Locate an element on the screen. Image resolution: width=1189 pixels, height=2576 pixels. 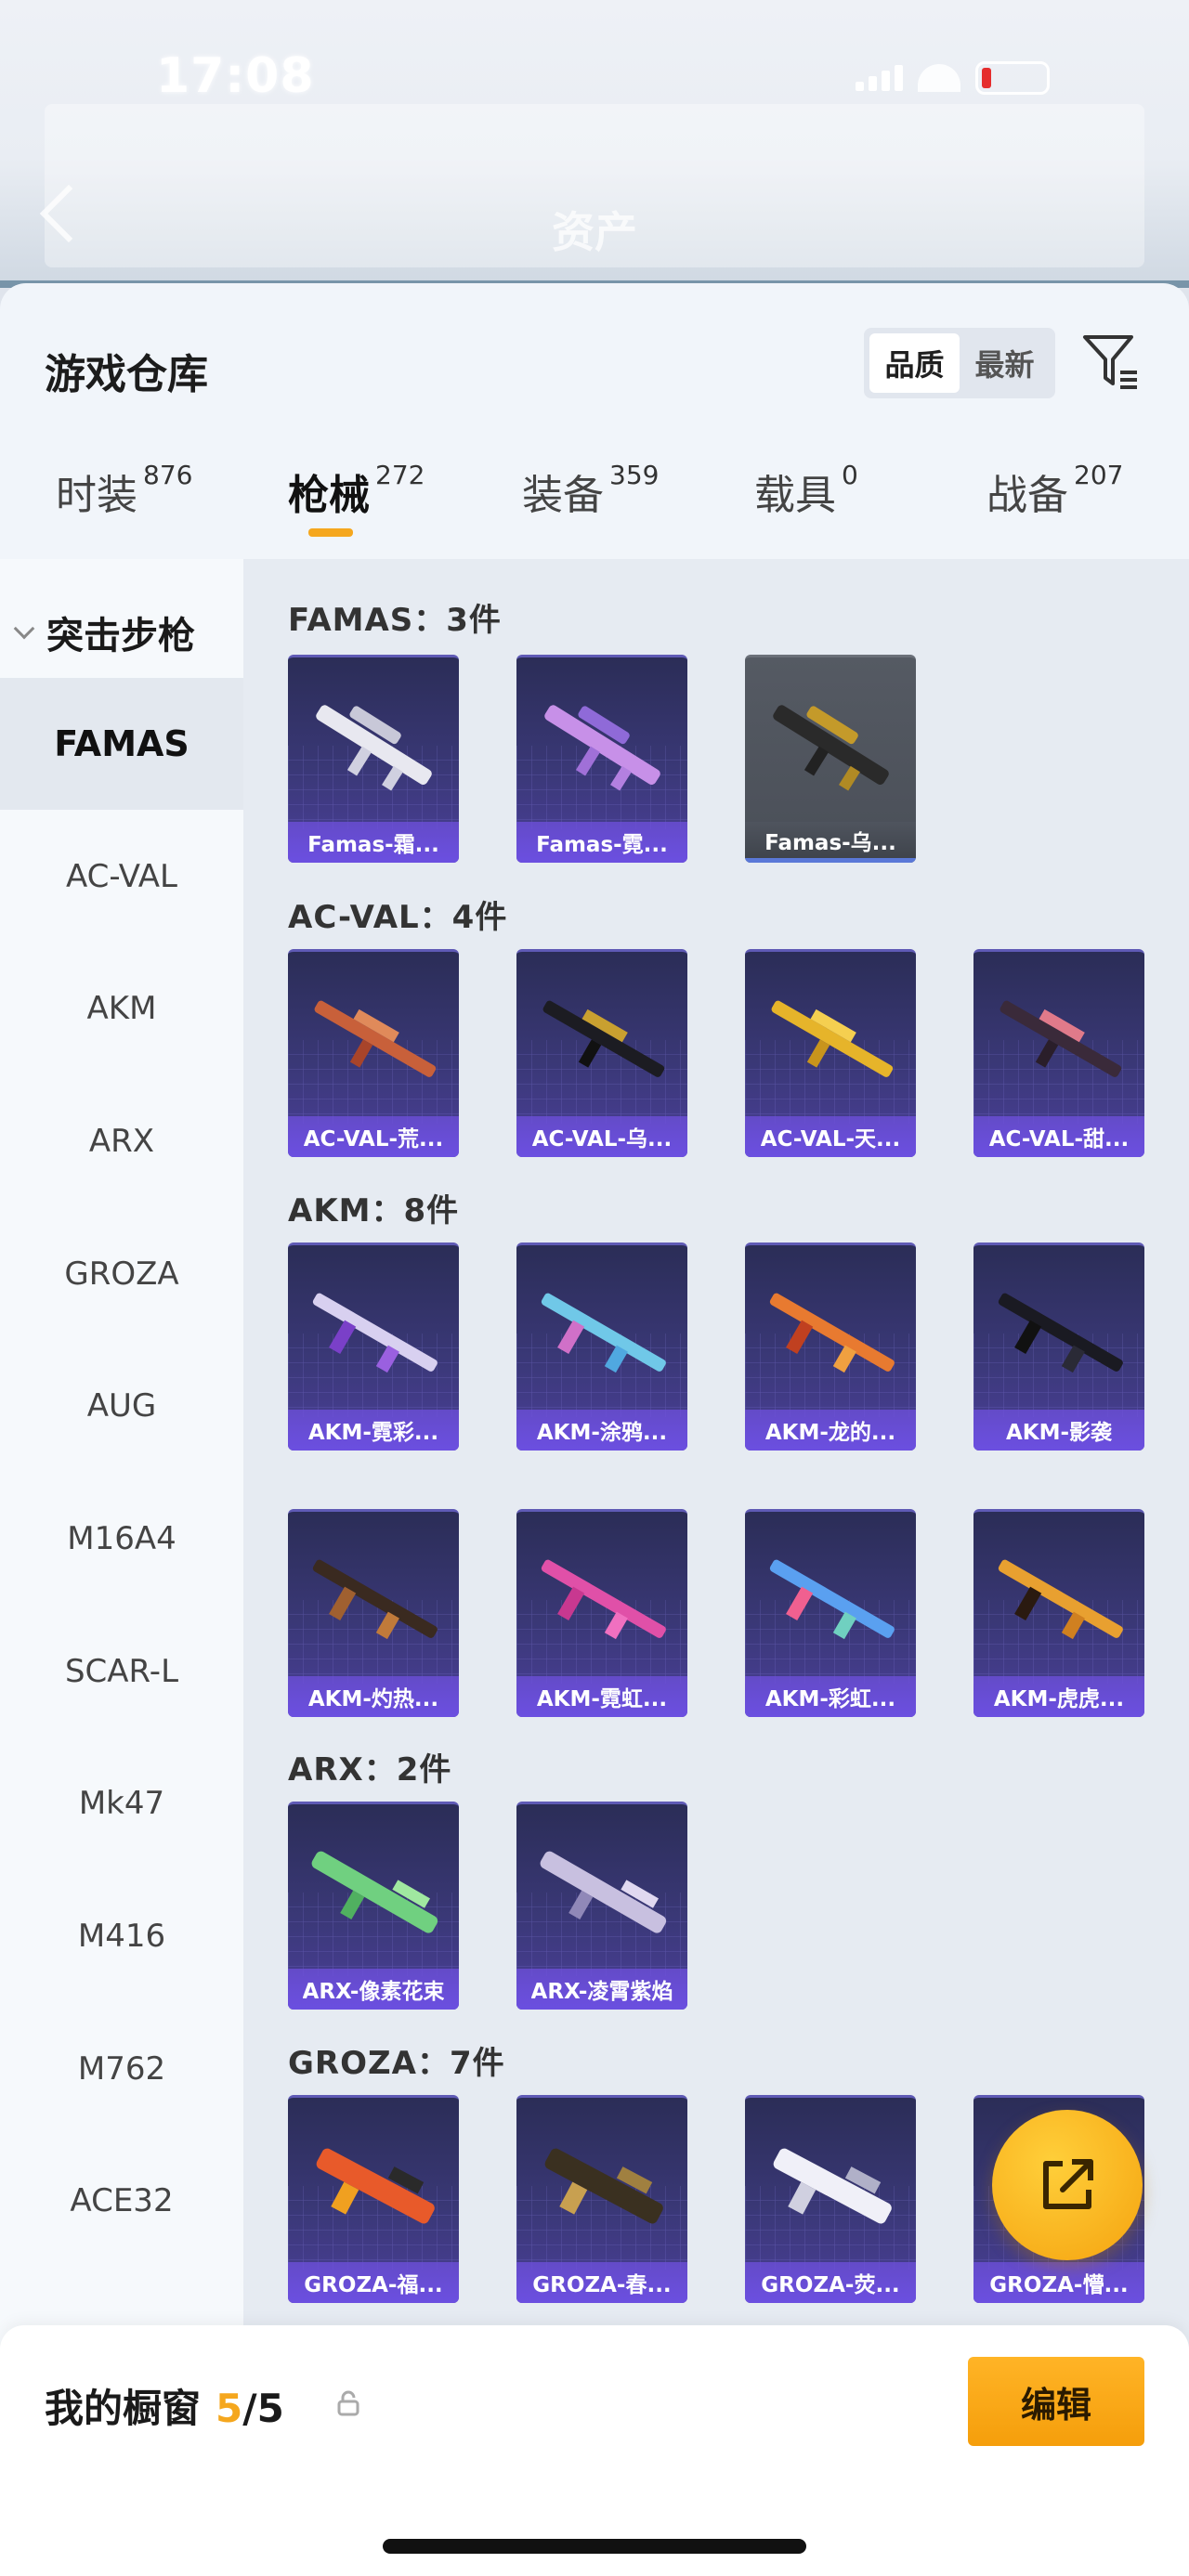
tab-count: 876 is located at coordinates (168, 475).